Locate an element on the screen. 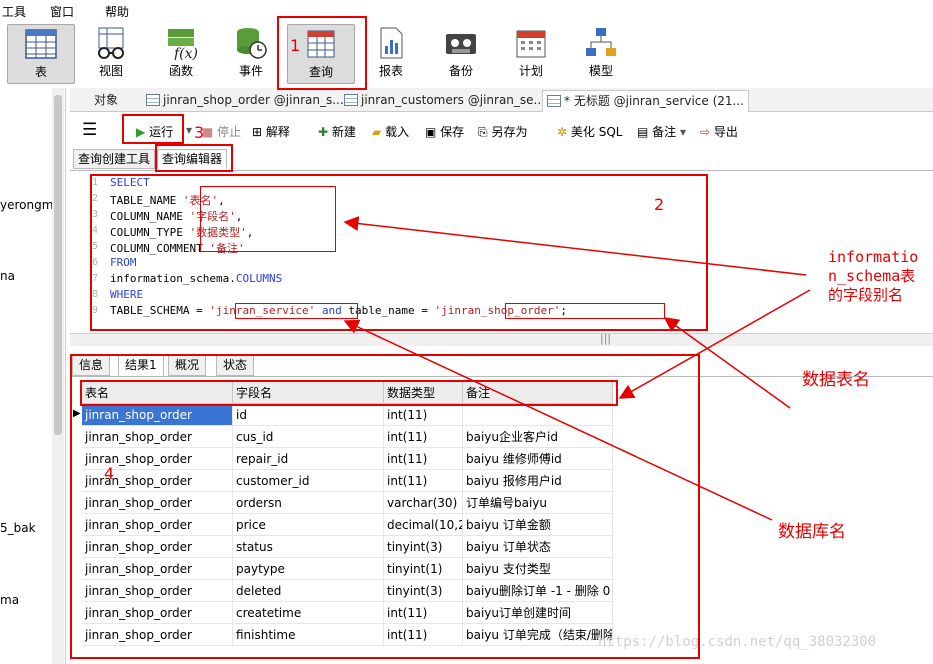 This screenshot has height=664, width=933. annotation-alias-line: n_schema表 is located at coordinates (872, 276).